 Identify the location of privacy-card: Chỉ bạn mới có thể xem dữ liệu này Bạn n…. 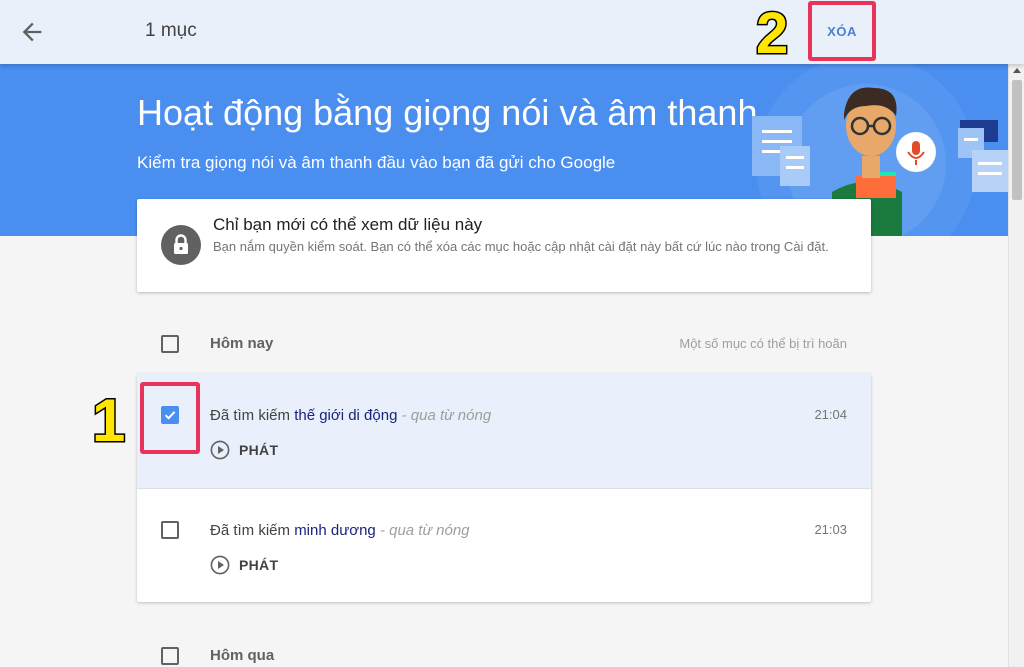
(504, 245).